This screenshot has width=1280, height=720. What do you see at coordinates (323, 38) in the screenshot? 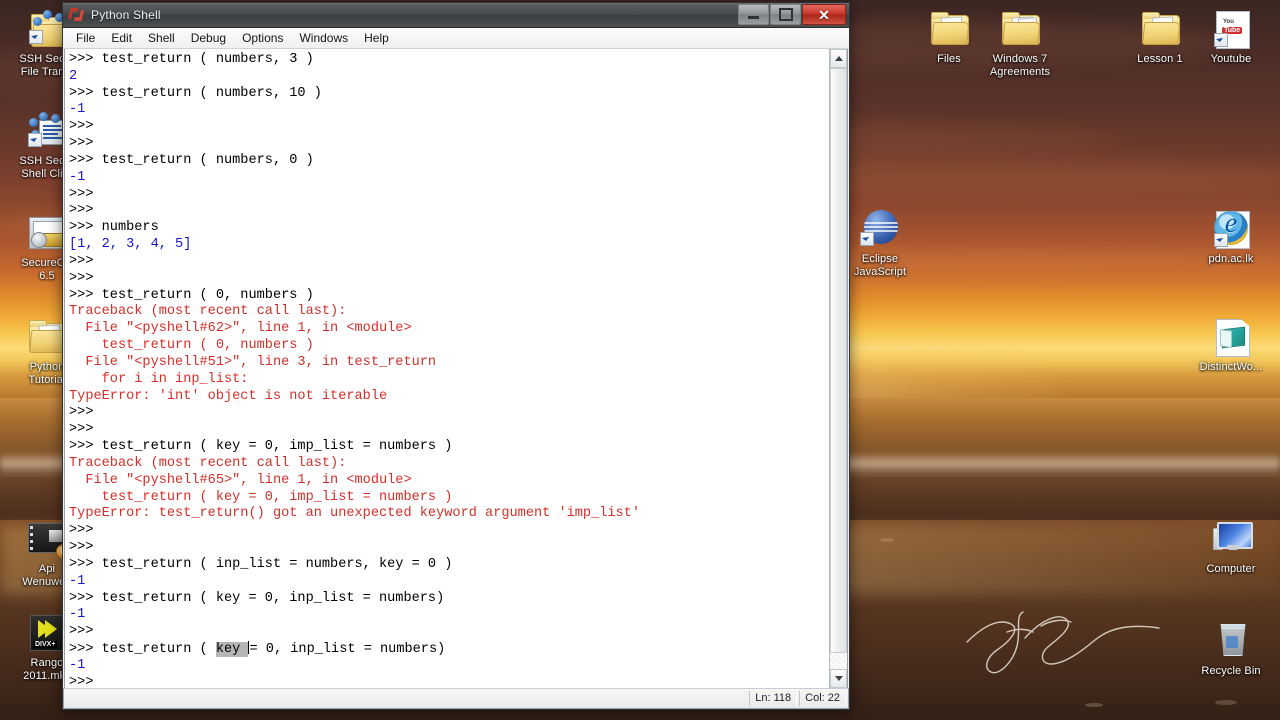
I see `menu-item-windows: Windows` at bounding box center [323, 38].